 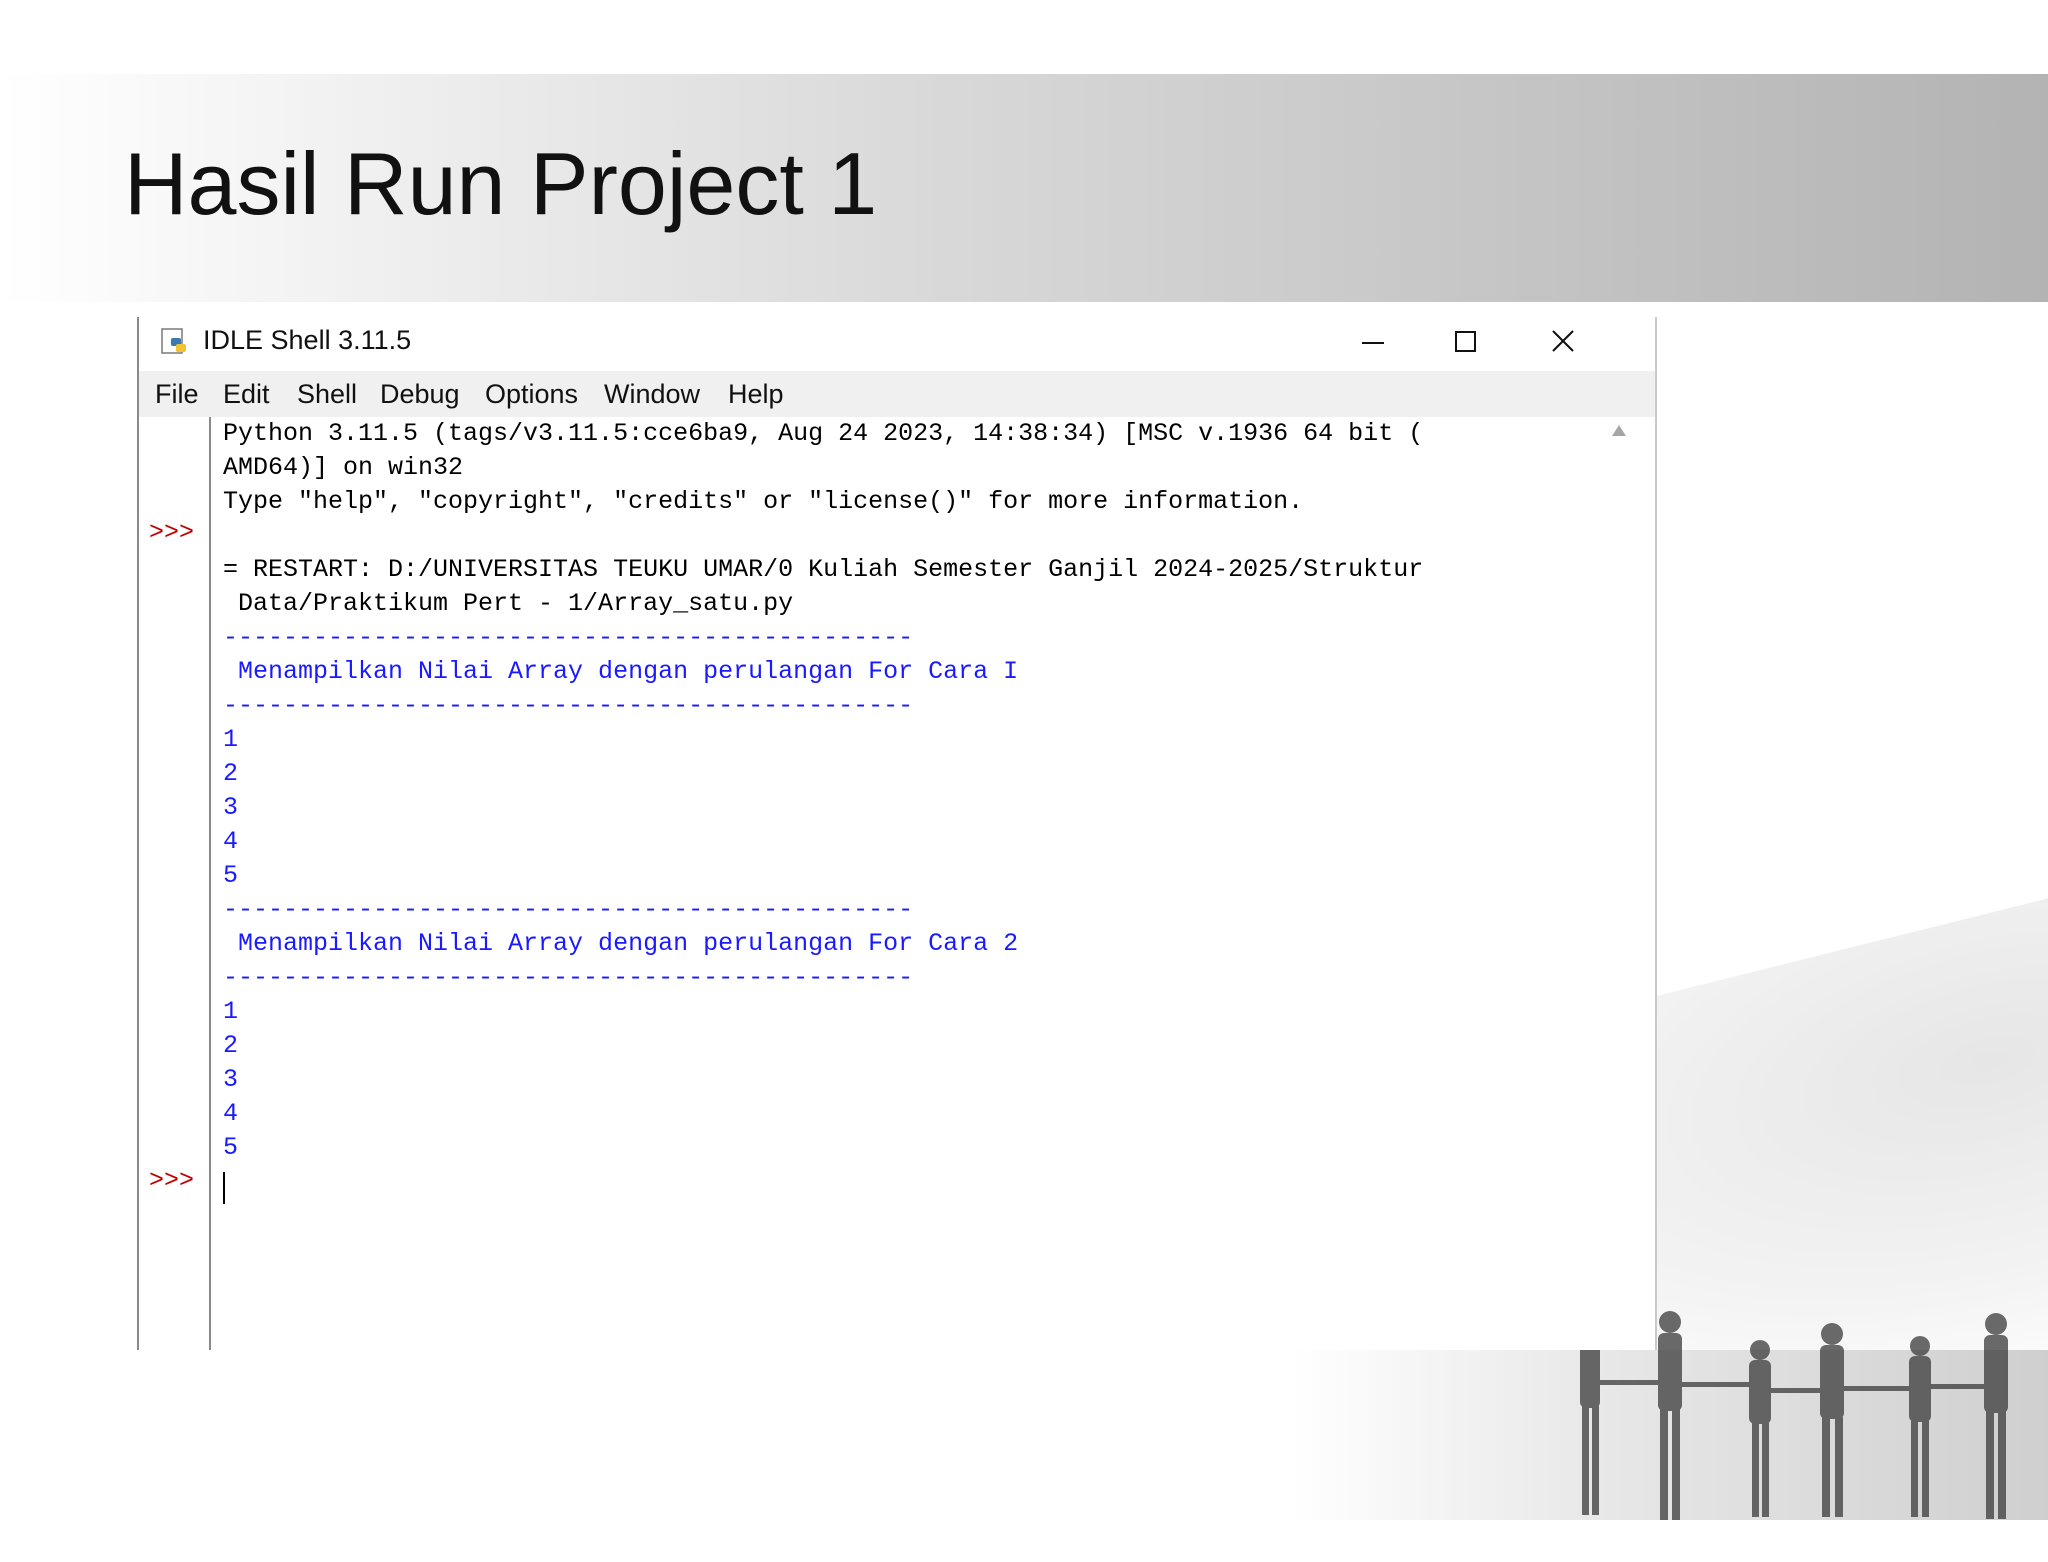 I want to click on text-cursor, so click(x=224, y=1188).